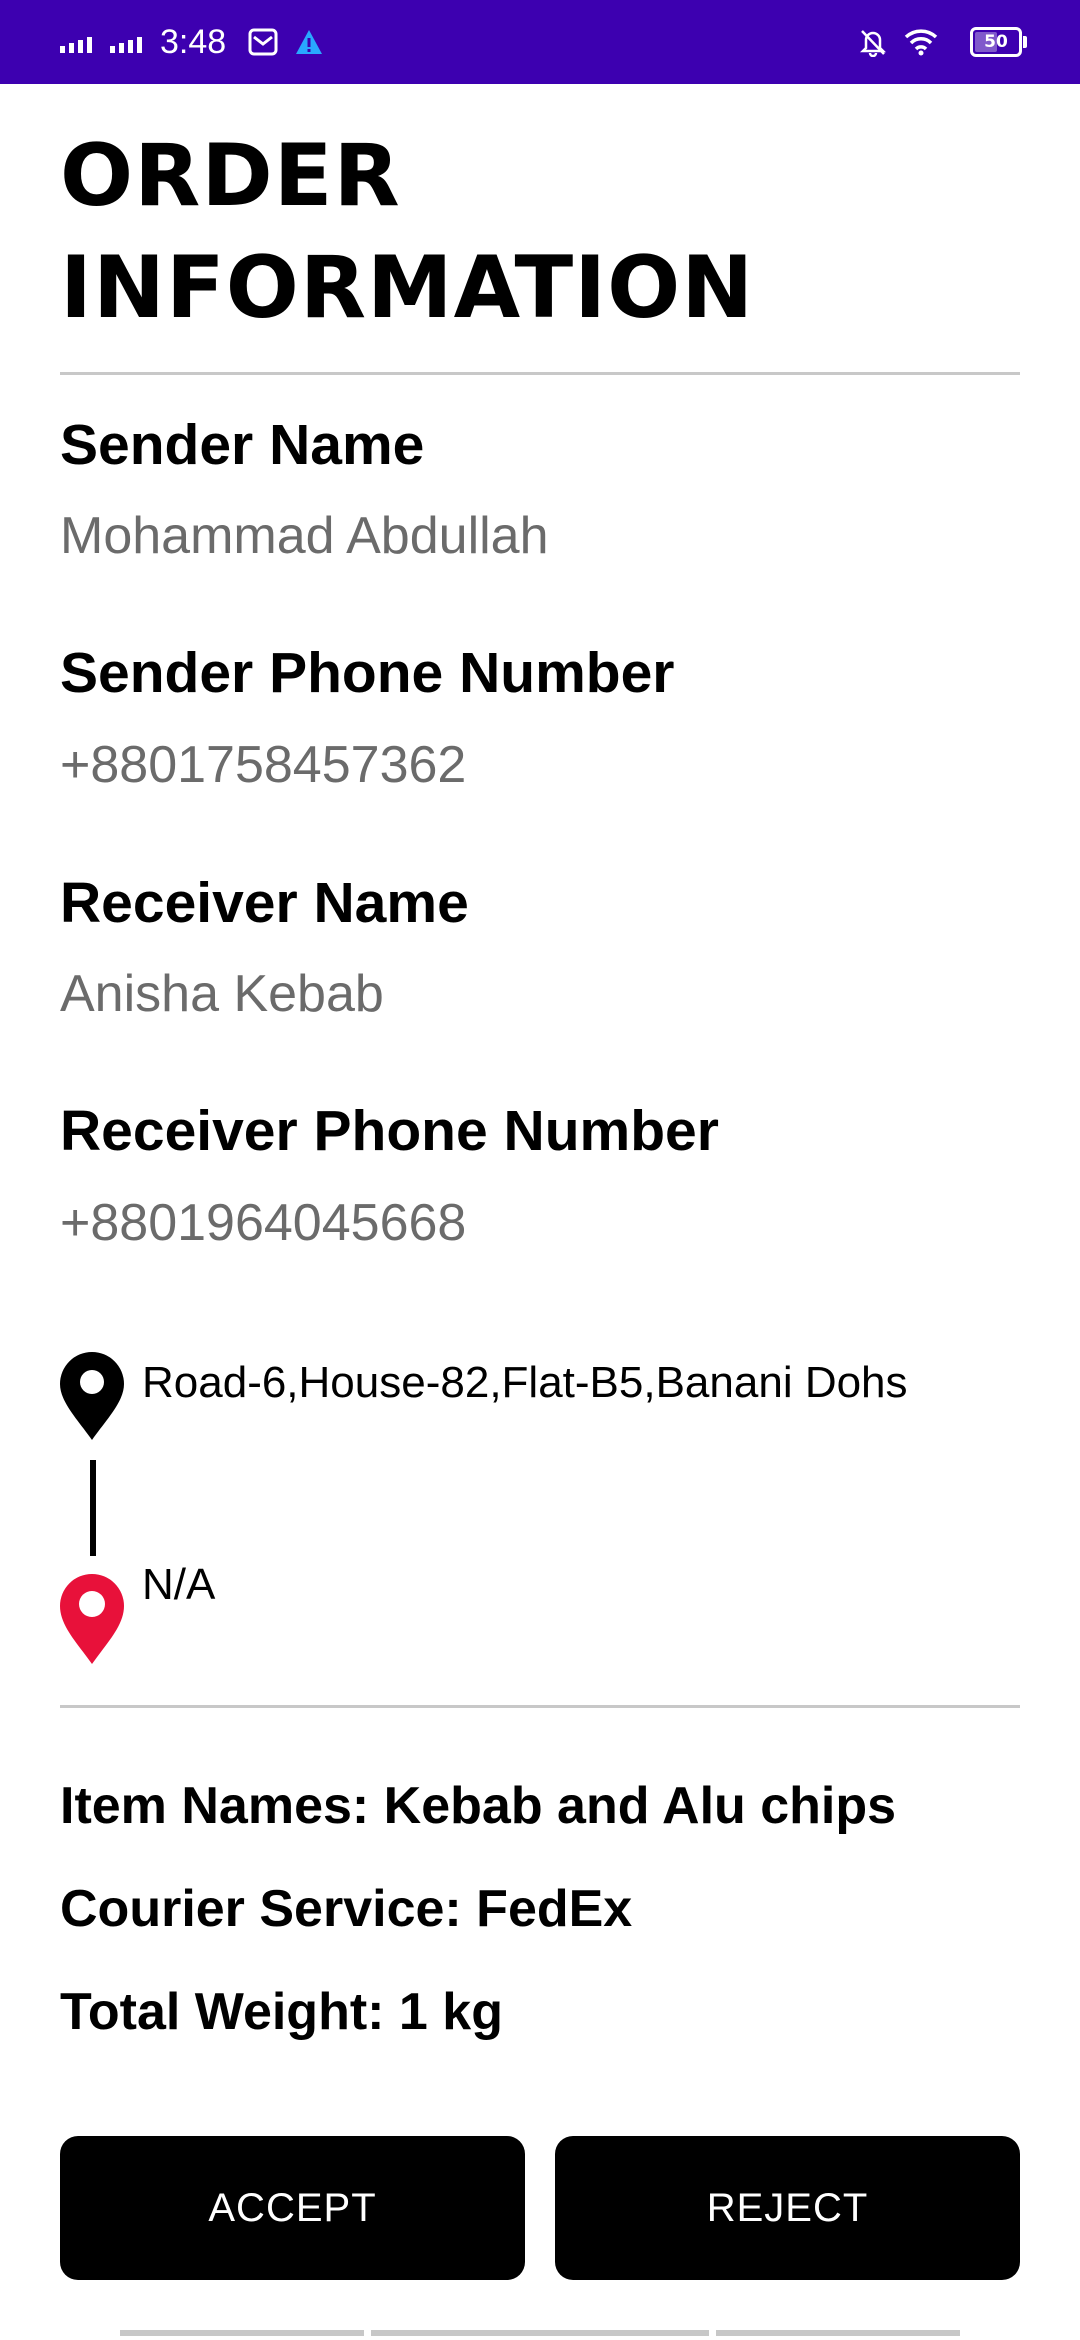 This screenshot has height=2340, width=1080. Describe the element at coordinates (92, 1620) in the screenshot. I see `location-pin-red-icon` at that location.